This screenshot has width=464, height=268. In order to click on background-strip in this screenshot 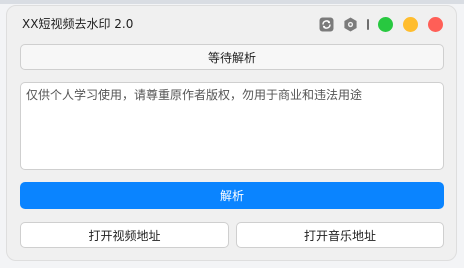, I will do `click(232, 2)`.